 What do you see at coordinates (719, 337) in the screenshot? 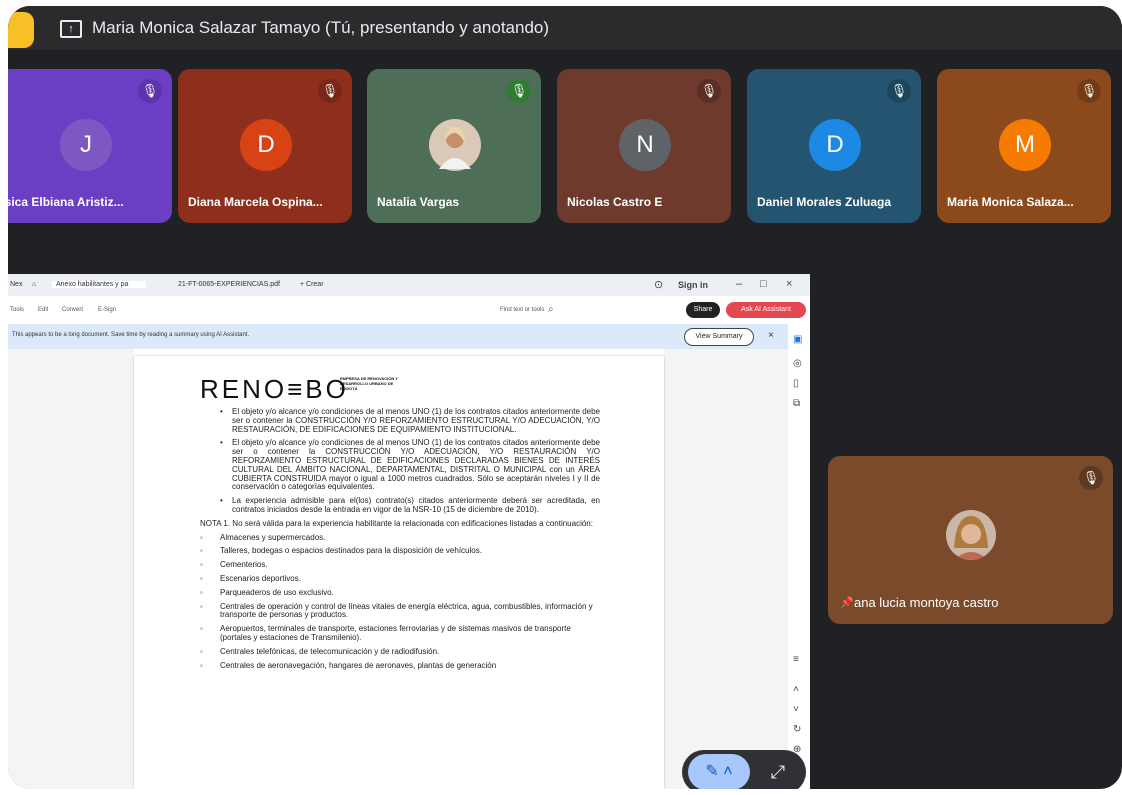
I see `view-summary-button: View Summary` at bounding box center [719, 337].